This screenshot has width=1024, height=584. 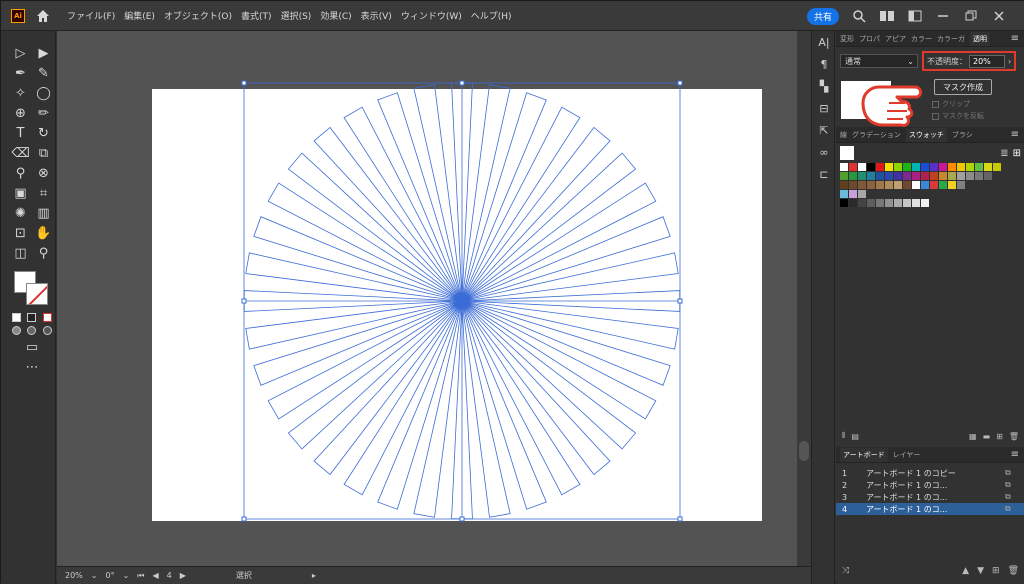 I want to click on menu-file: ファイル(F), so click(x=91, y=15).